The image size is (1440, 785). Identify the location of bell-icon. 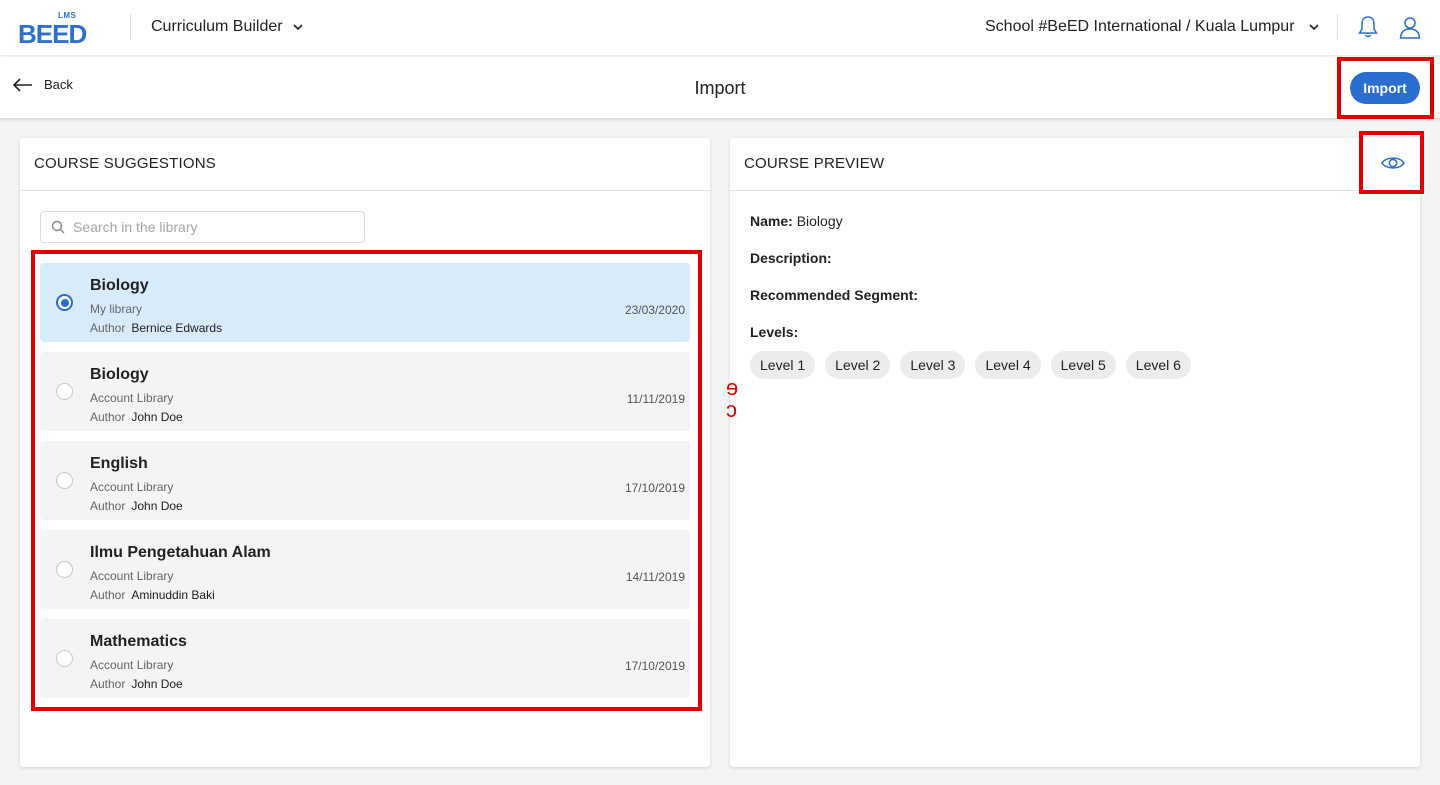
(1368, 27).